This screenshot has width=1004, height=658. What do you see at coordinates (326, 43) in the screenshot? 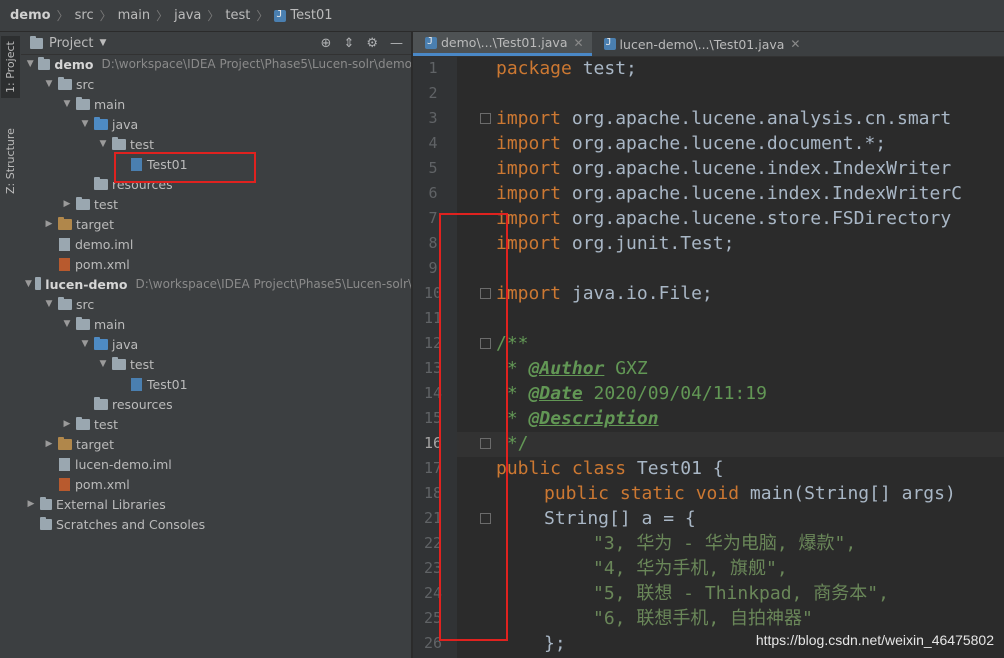
I see `target-icon: ⊕` at bounding box center [326, 43].